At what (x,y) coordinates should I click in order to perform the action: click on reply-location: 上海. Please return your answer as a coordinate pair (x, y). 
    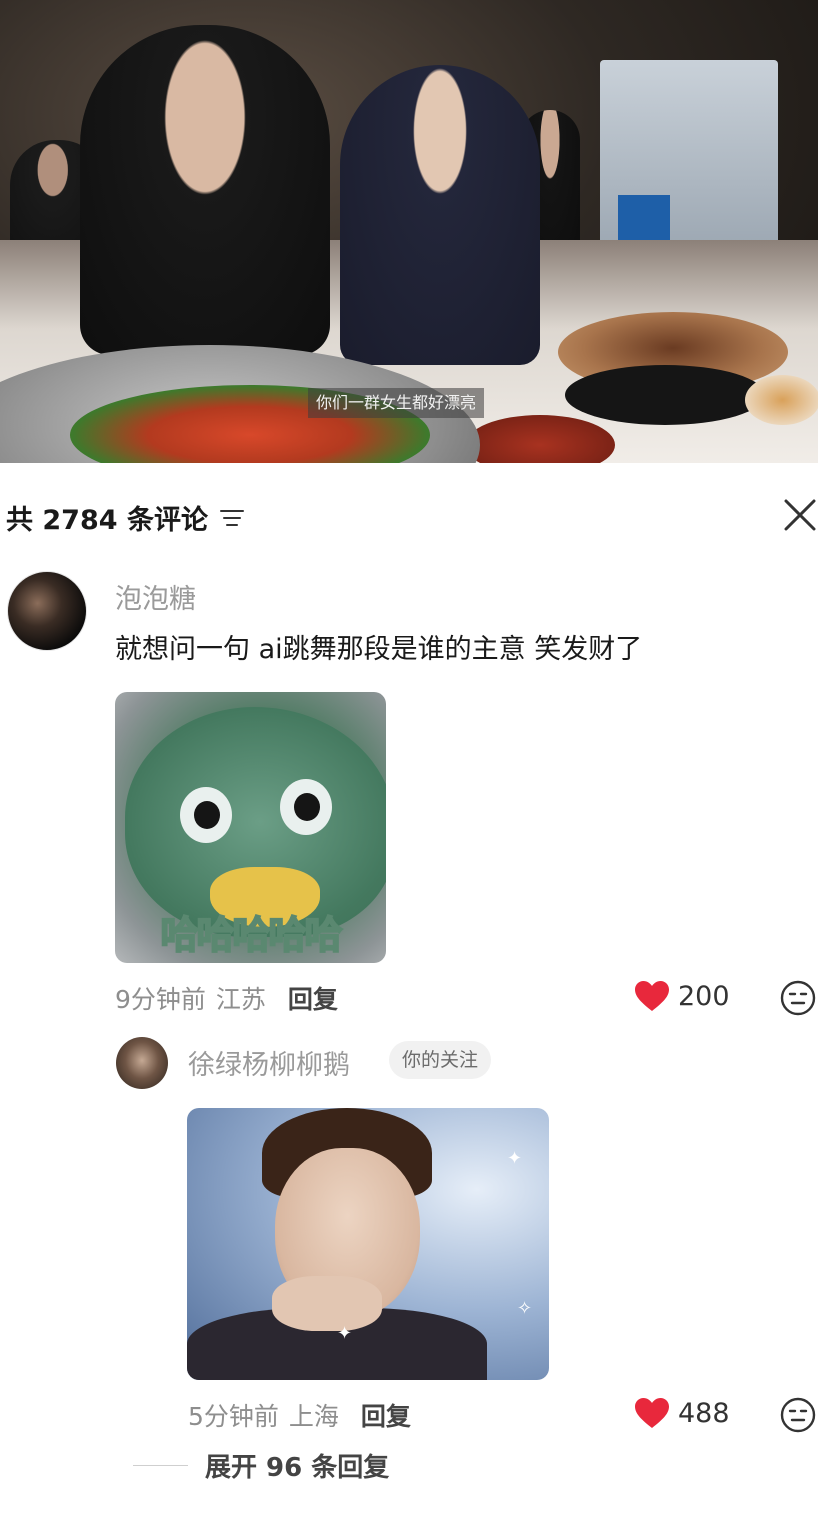
    Looking at the image, I should click on (313, 1416).